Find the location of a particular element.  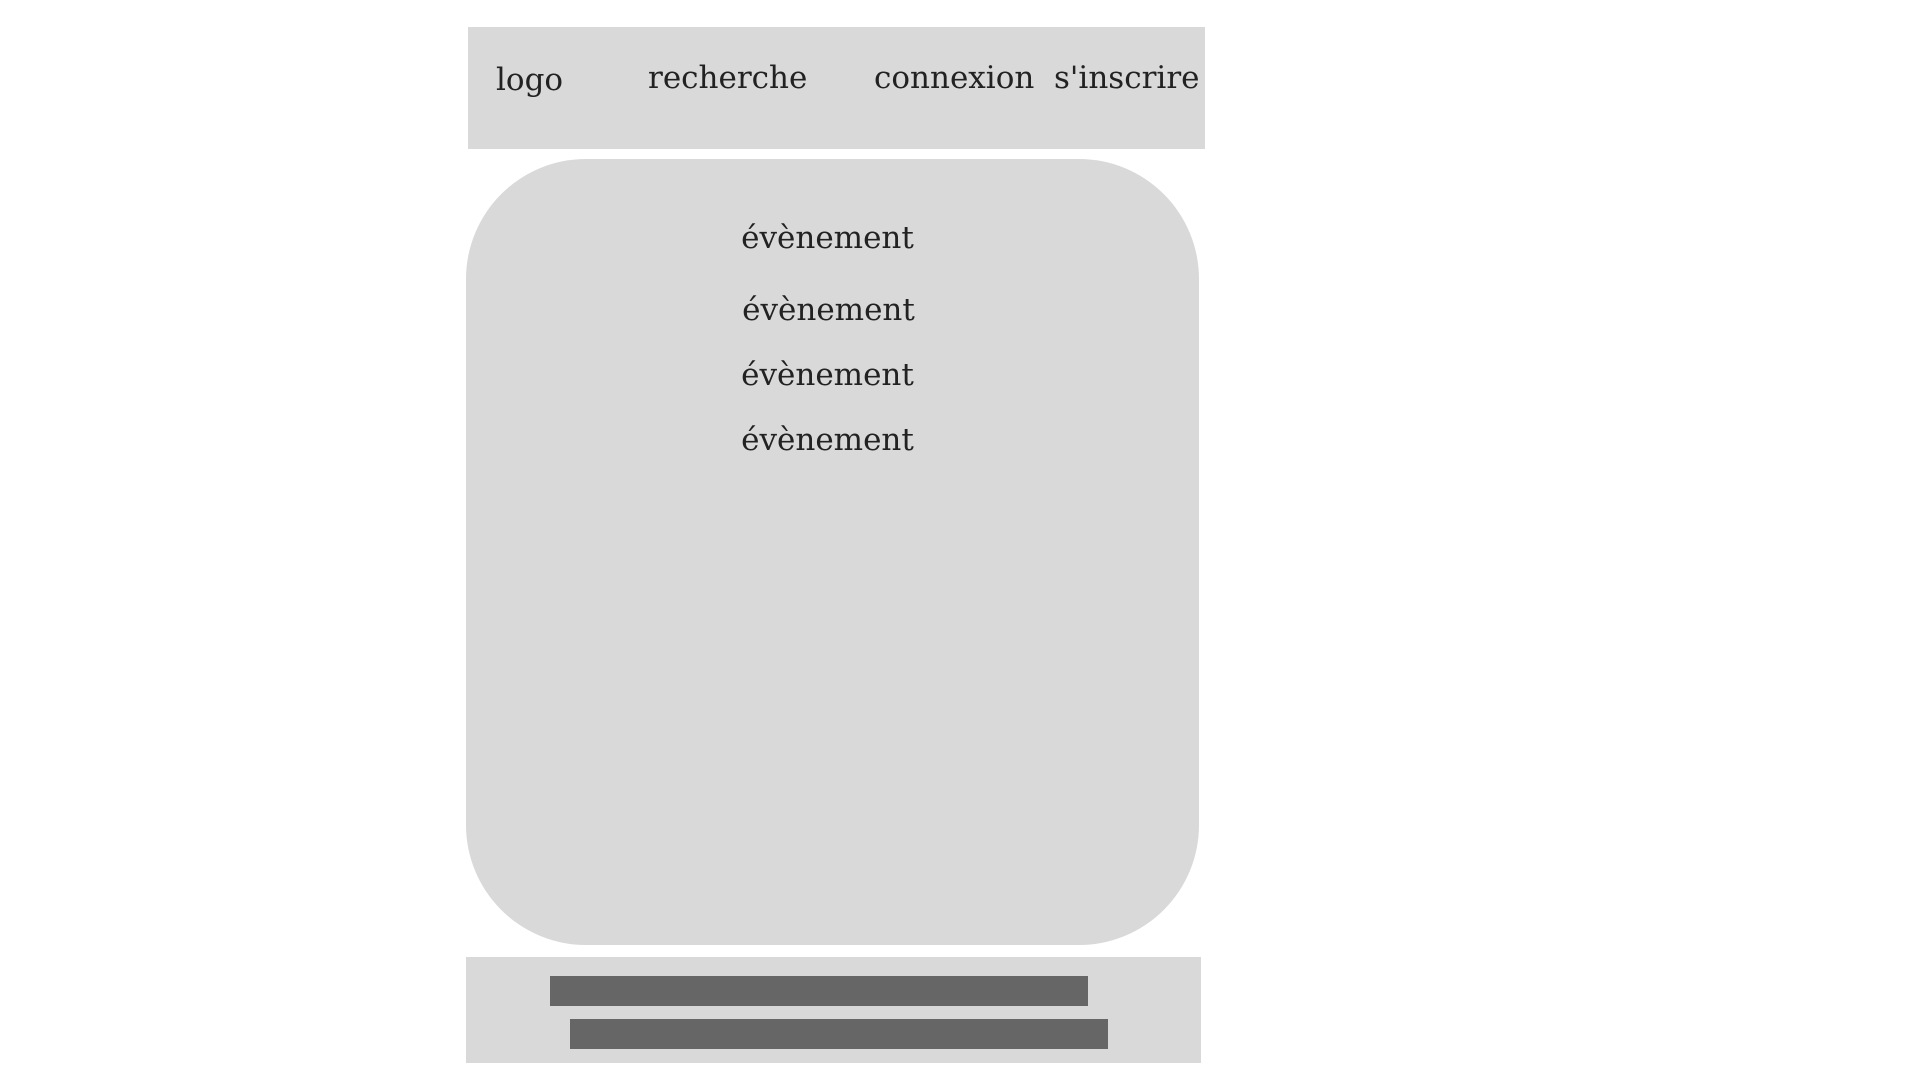

logo: logo is located at coordinates (529, 80).